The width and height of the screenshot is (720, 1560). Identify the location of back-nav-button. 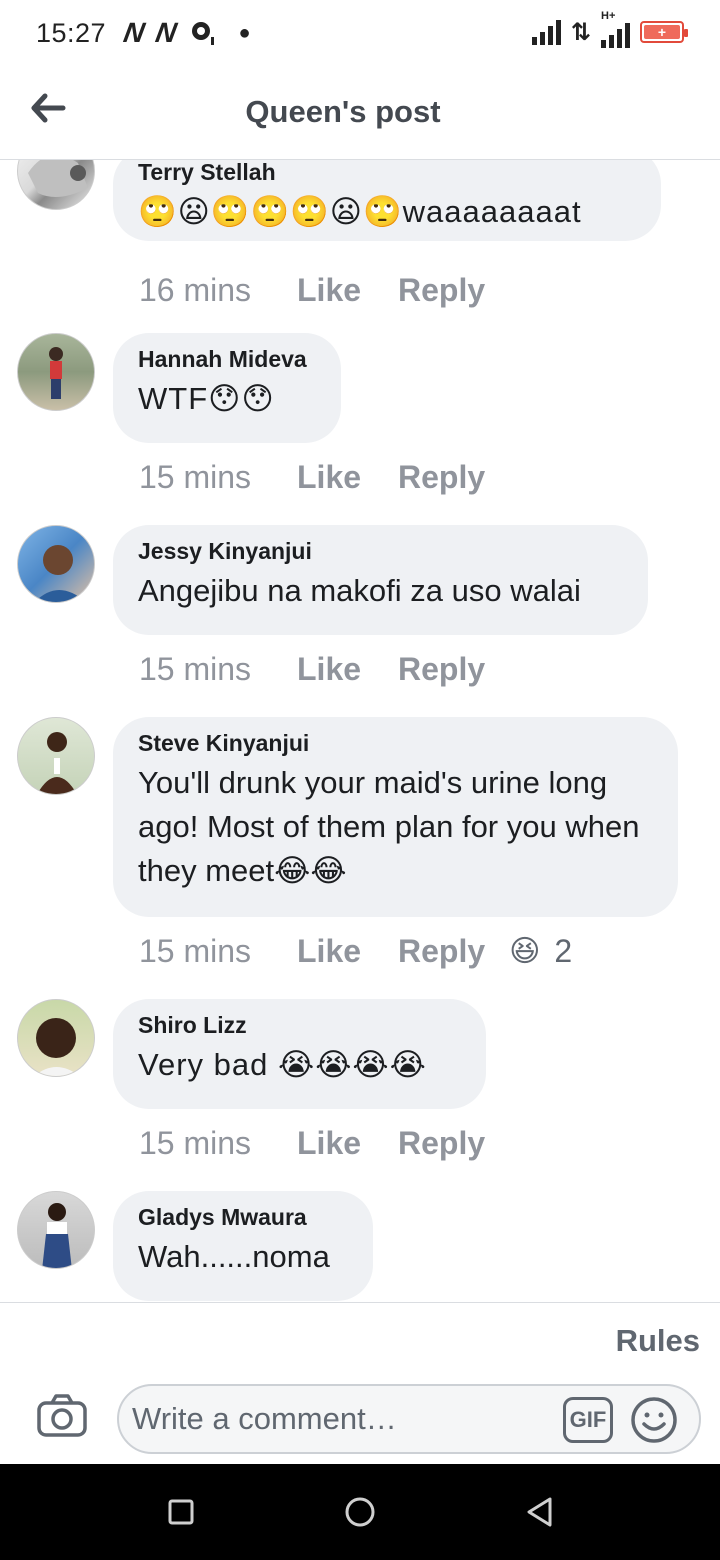
(539, 1512).